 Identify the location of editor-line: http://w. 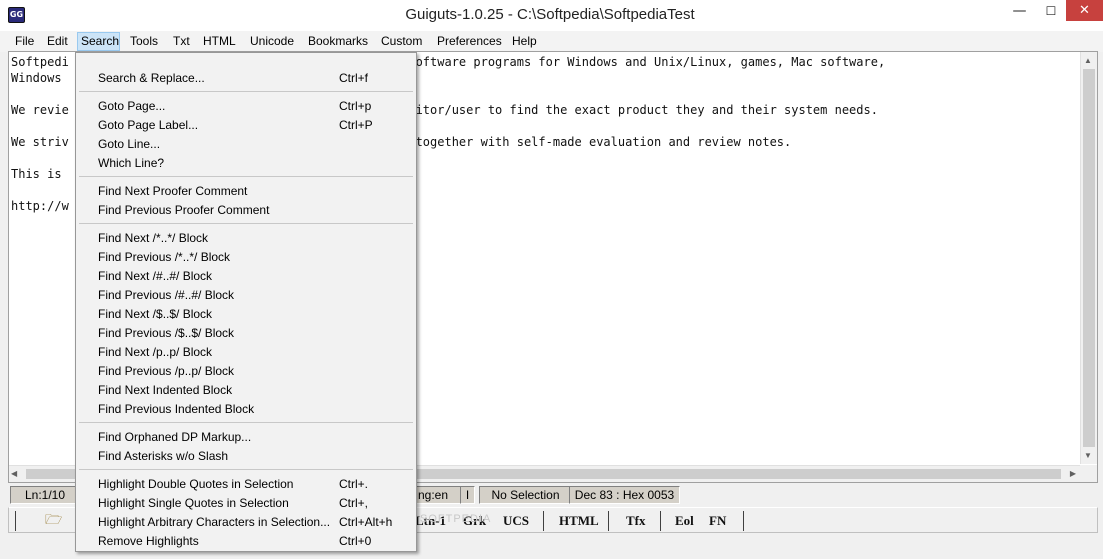
(40, 206).